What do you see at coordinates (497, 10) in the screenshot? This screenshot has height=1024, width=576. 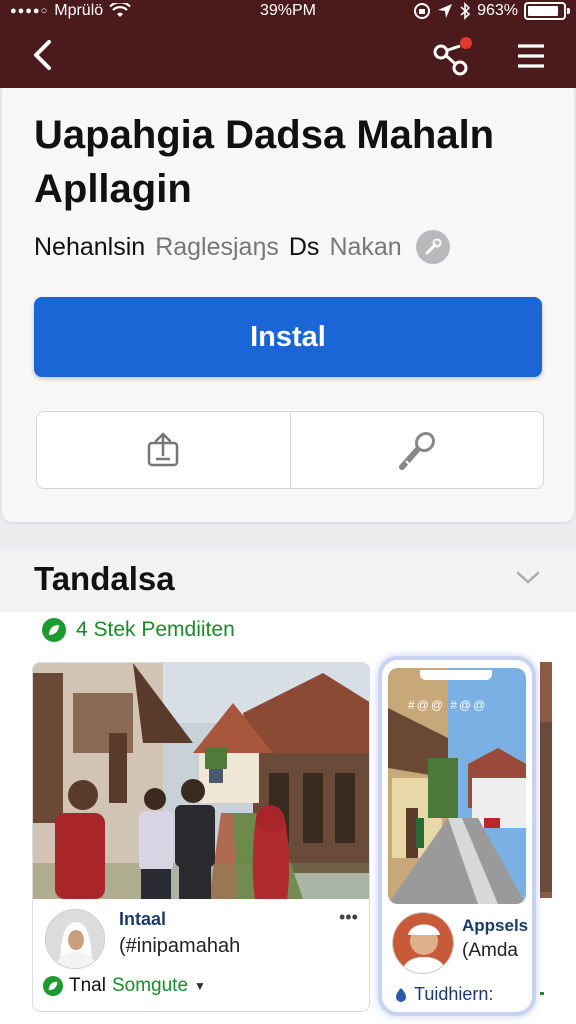 I see `battery-percent: 963%` at bounding box center [497, 10].